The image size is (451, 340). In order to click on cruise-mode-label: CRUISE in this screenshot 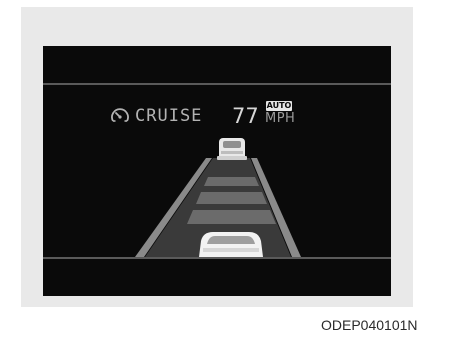, I will do `click(169, 116)`.